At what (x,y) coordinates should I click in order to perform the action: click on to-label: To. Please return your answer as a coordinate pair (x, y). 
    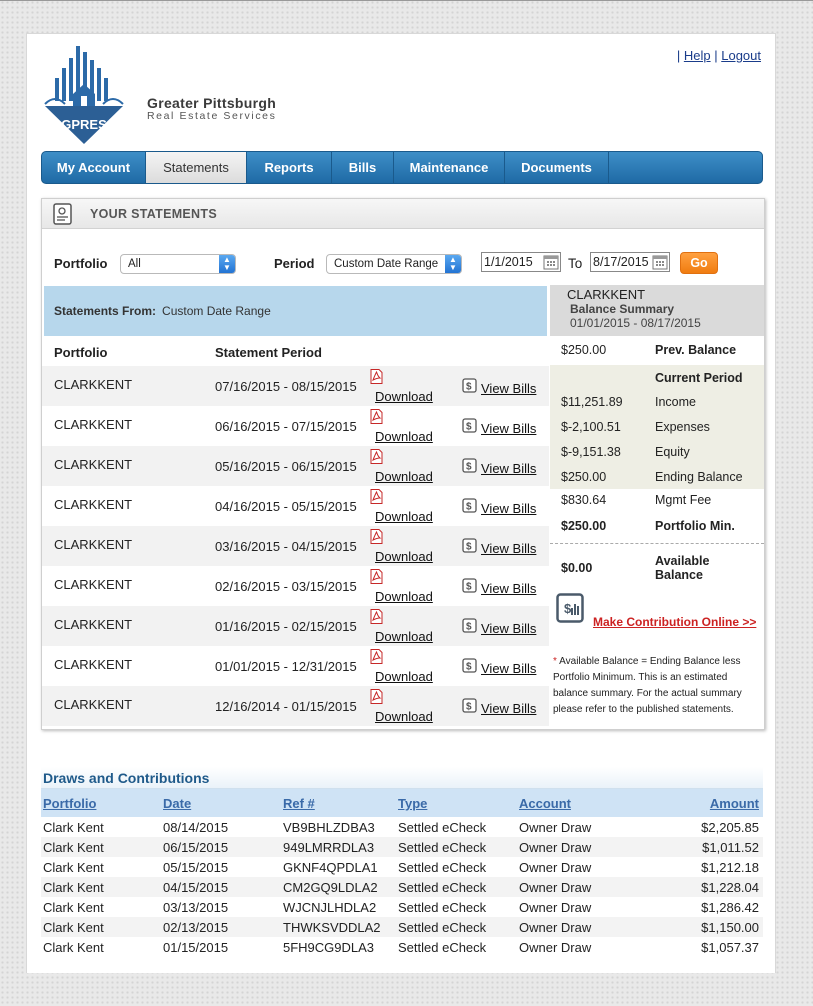
    Looking at the image, I should click on (575, 263).